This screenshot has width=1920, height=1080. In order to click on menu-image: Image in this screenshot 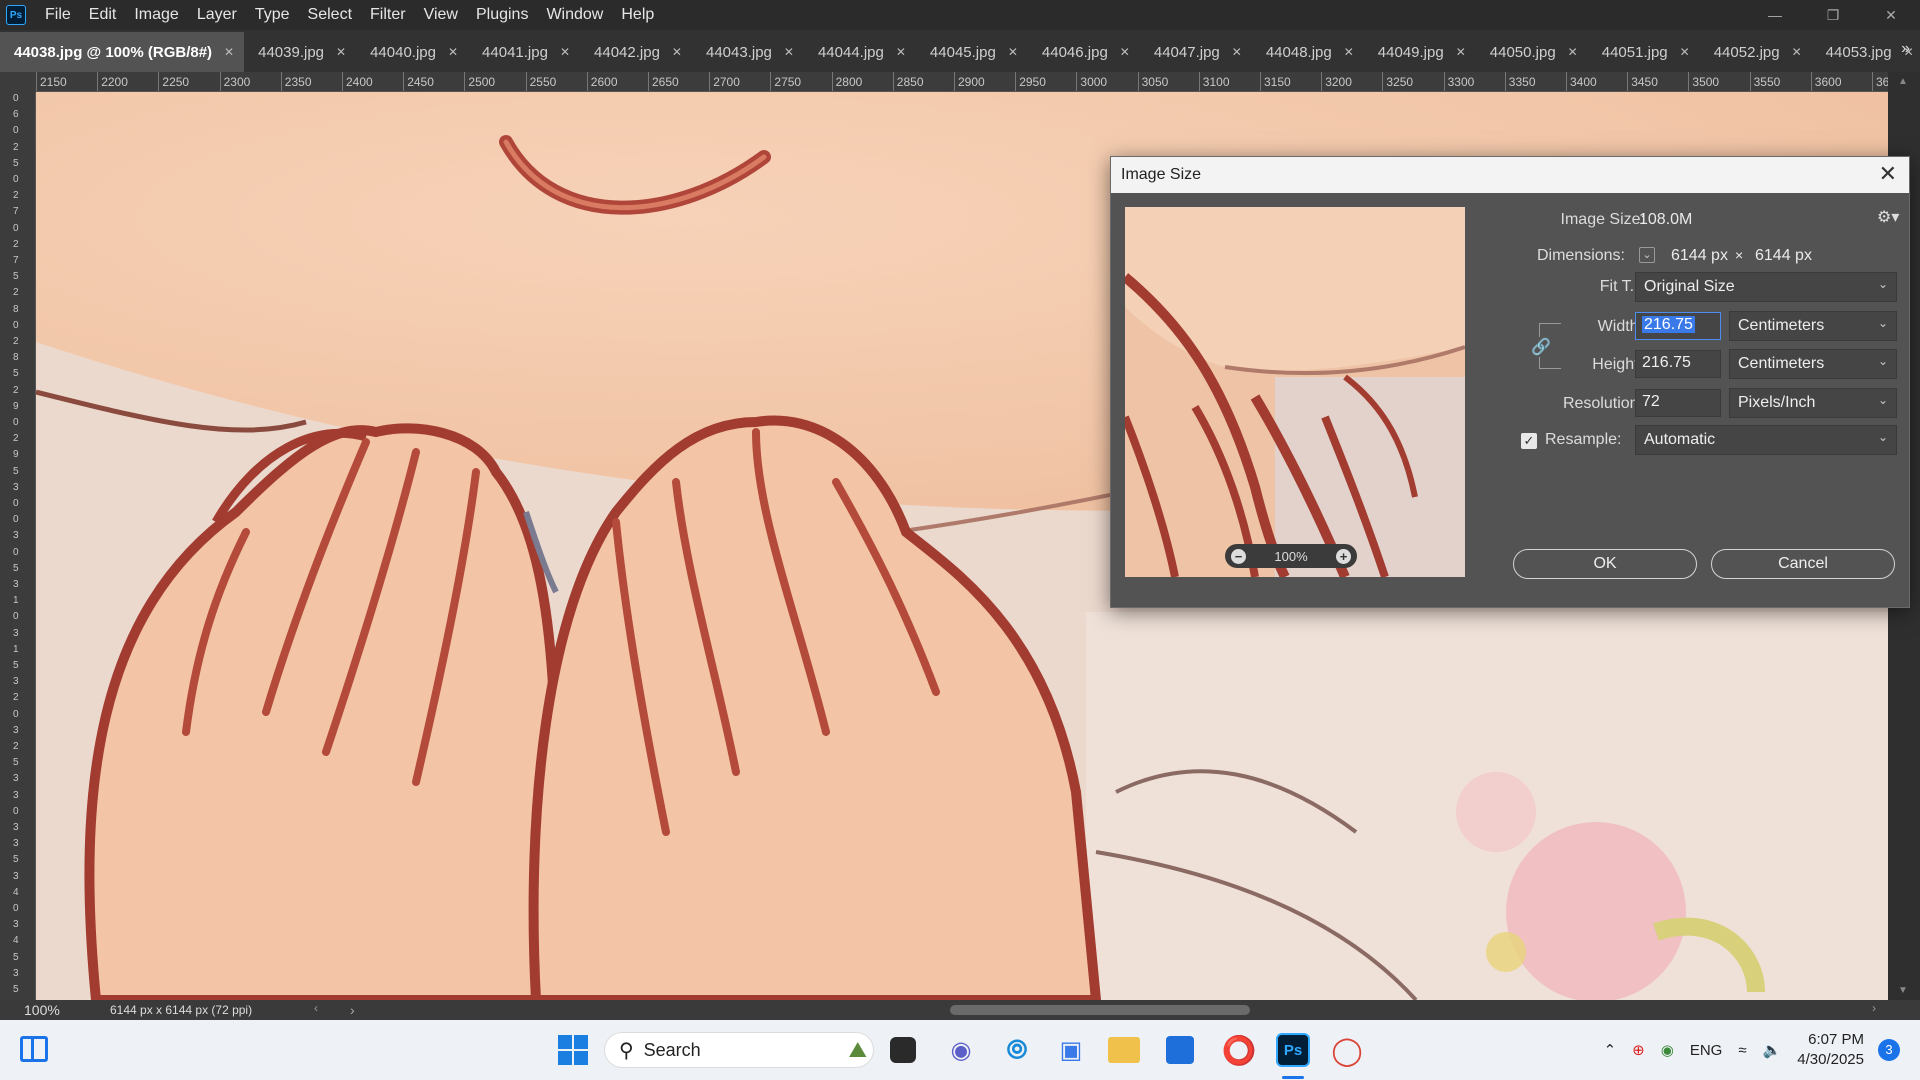, I will do `click(156, 15)`.